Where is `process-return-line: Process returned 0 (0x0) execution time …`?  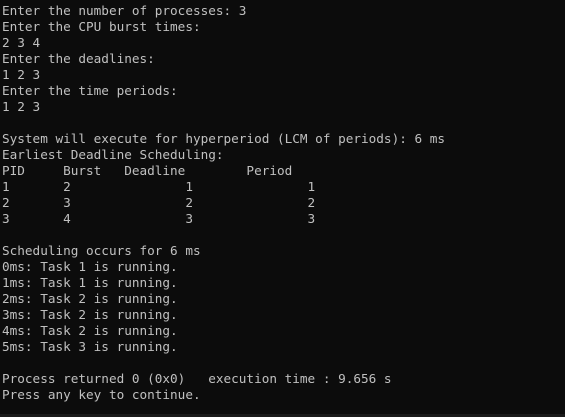
process-return-line: Process returned 0 (0x0) execution time … is located at coordinates (197, 378).